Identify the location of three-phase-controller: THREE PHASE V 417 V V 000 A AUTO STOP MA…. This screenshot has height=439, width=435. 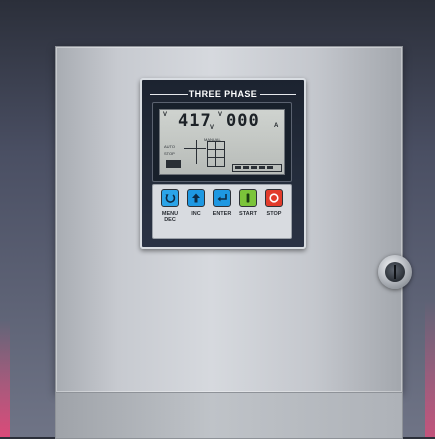
(223, 163).